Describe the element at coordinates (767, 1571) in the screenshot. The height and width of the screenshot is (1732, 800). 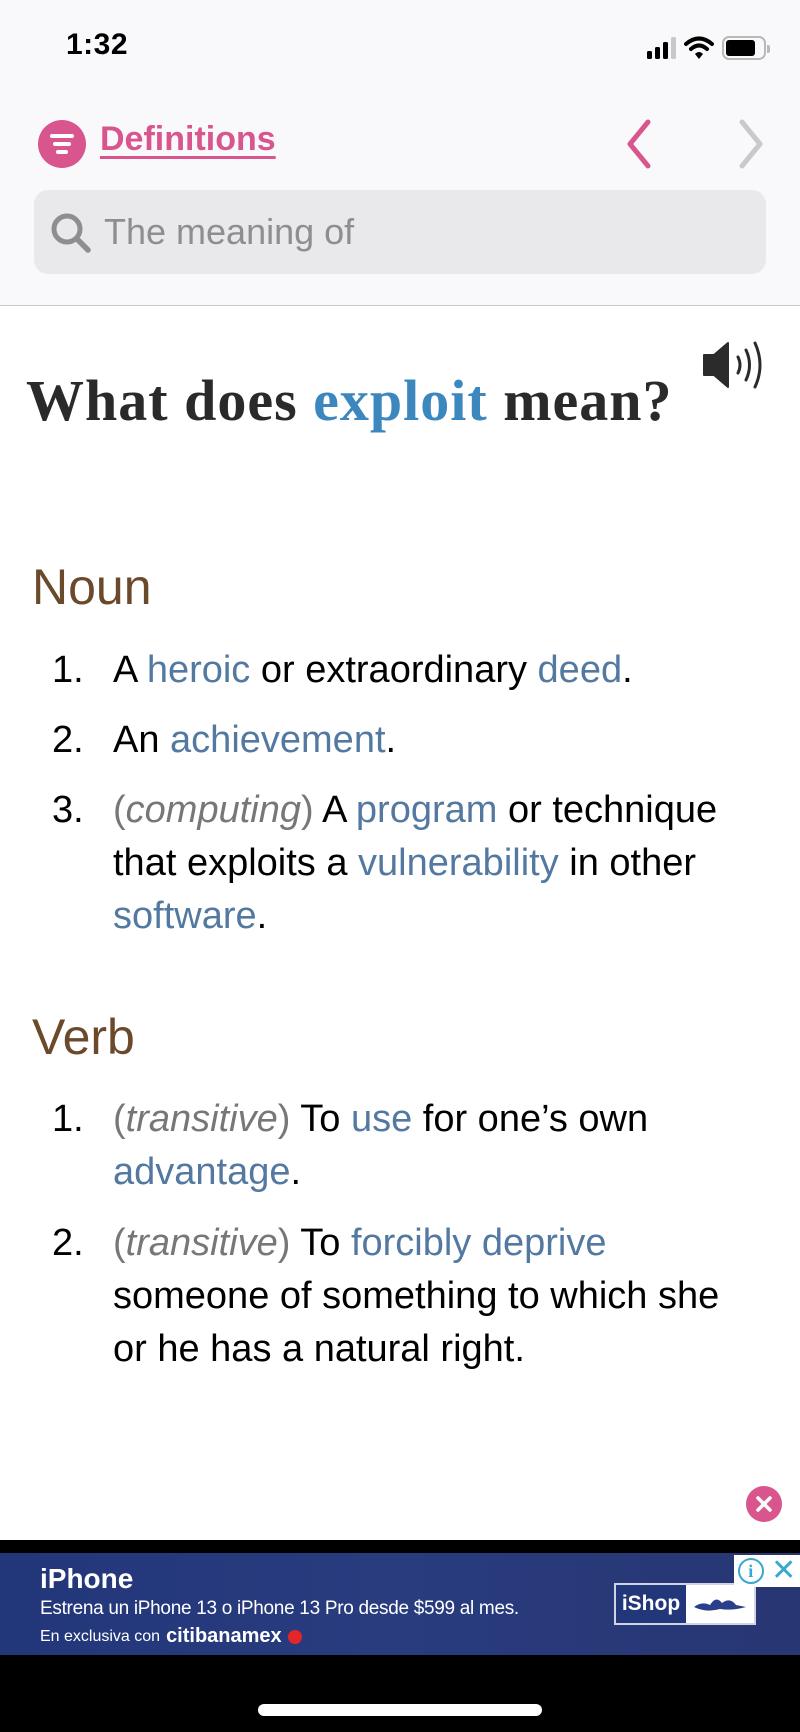
I see `ad-controls: i ✕` at that location.